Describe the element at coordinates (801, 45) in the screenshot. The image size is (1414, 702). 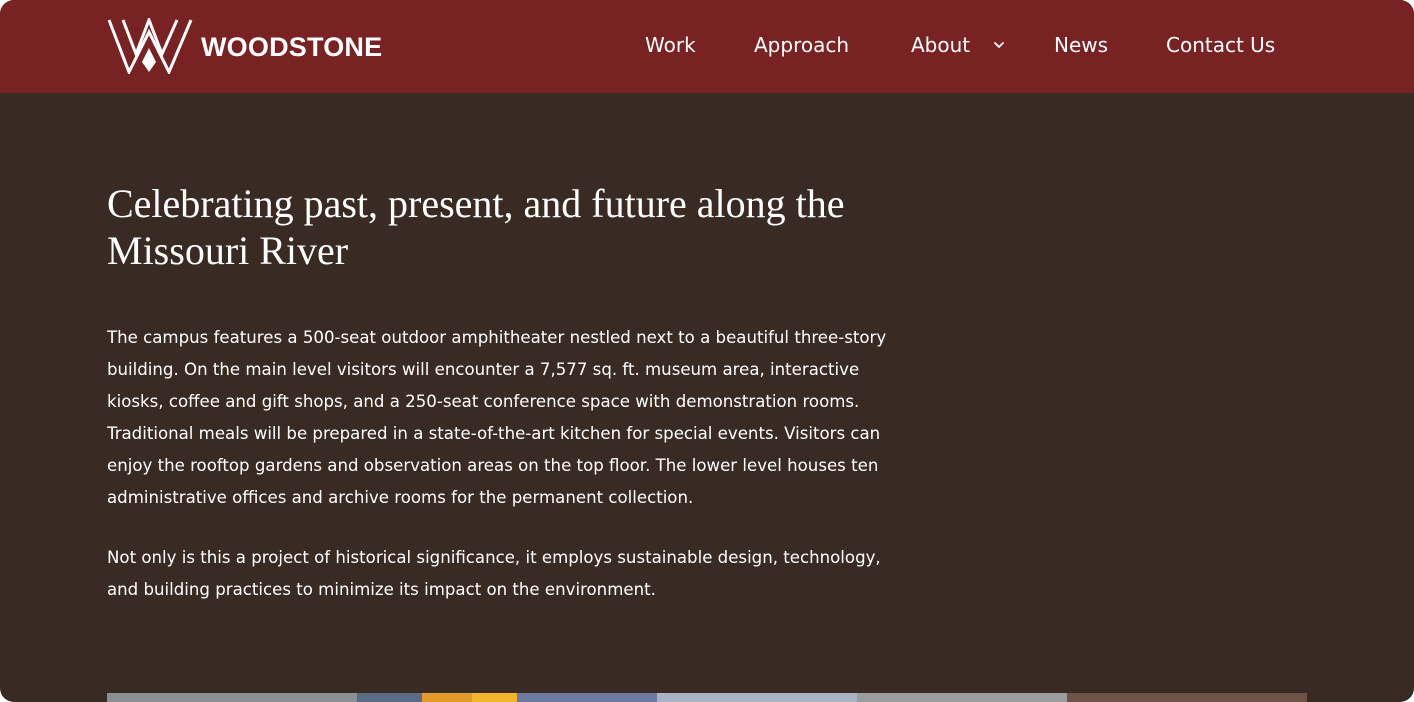
I see `nav-item-approach: Approach` at that location.